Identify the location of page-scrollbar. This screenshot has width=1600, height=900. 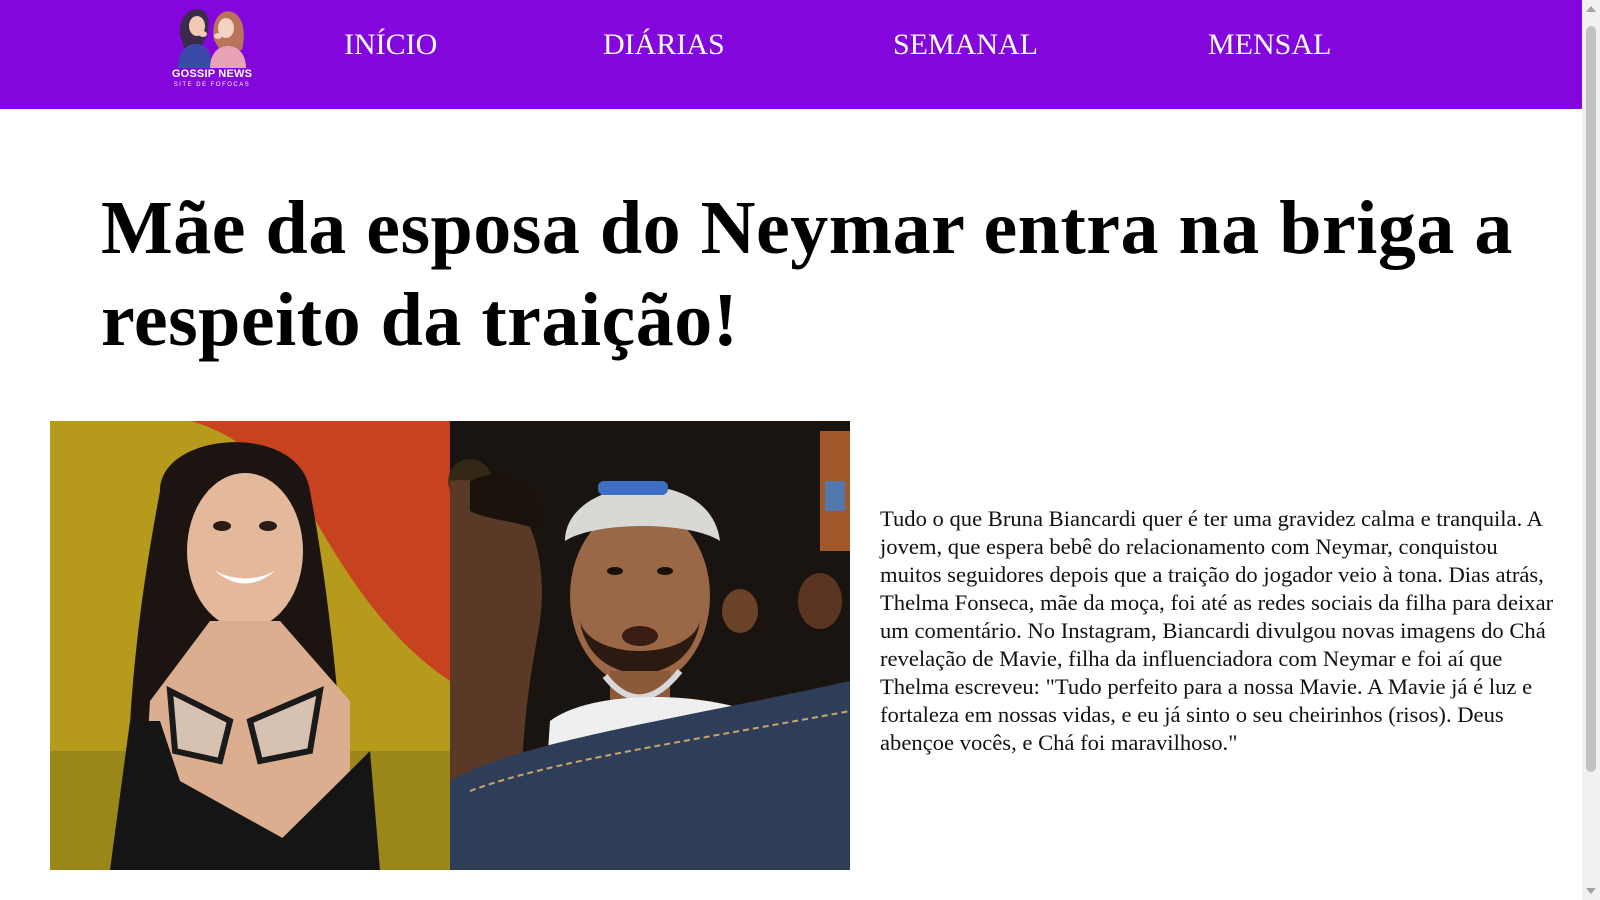
(1591, 450).